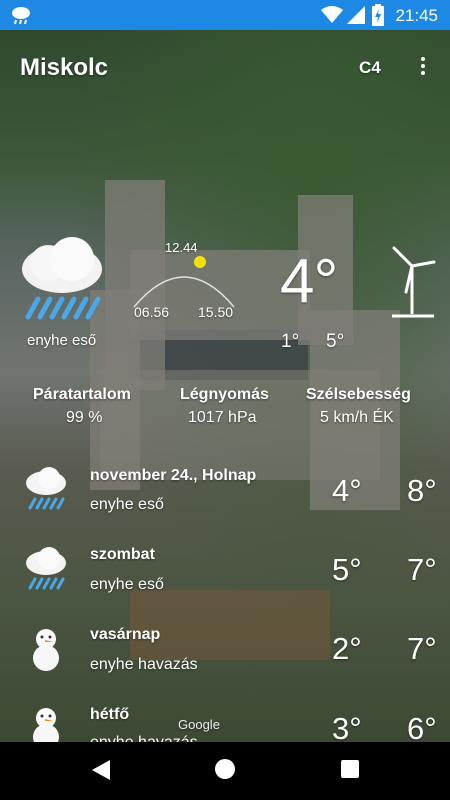 This screenshot has width=450, height=800. What do you see at coordinates (200, 262) in the screenshot?
I see `sun-icon` at bounding box center [200, 262].